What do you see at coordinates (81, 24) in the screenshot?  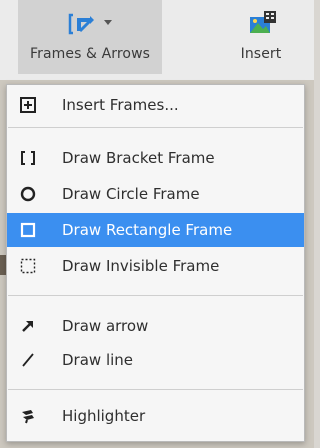 I see `frames-arrows-icon` at bounding box center [81, 24].